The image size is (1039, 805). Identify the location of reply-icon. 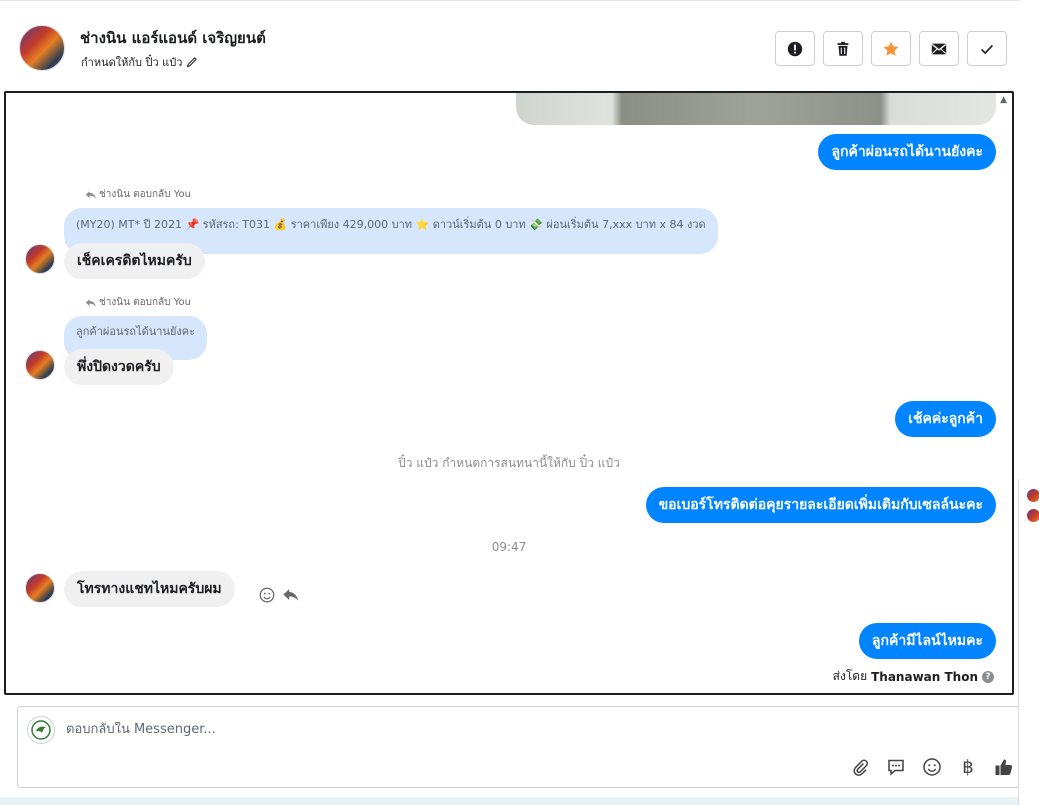
(291, 595).